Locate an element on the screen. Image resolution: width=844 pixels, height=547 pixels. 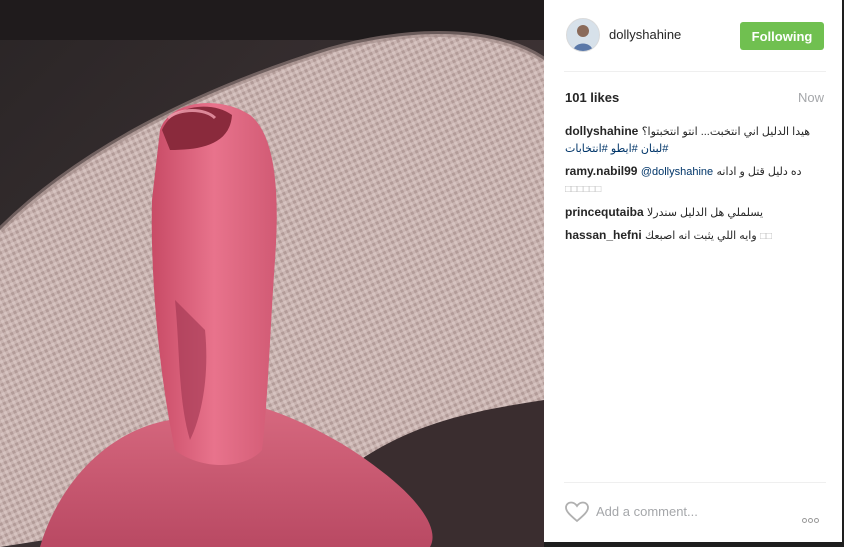
comment-emoji: □□□□□□ is located at coordinates (583, 189).